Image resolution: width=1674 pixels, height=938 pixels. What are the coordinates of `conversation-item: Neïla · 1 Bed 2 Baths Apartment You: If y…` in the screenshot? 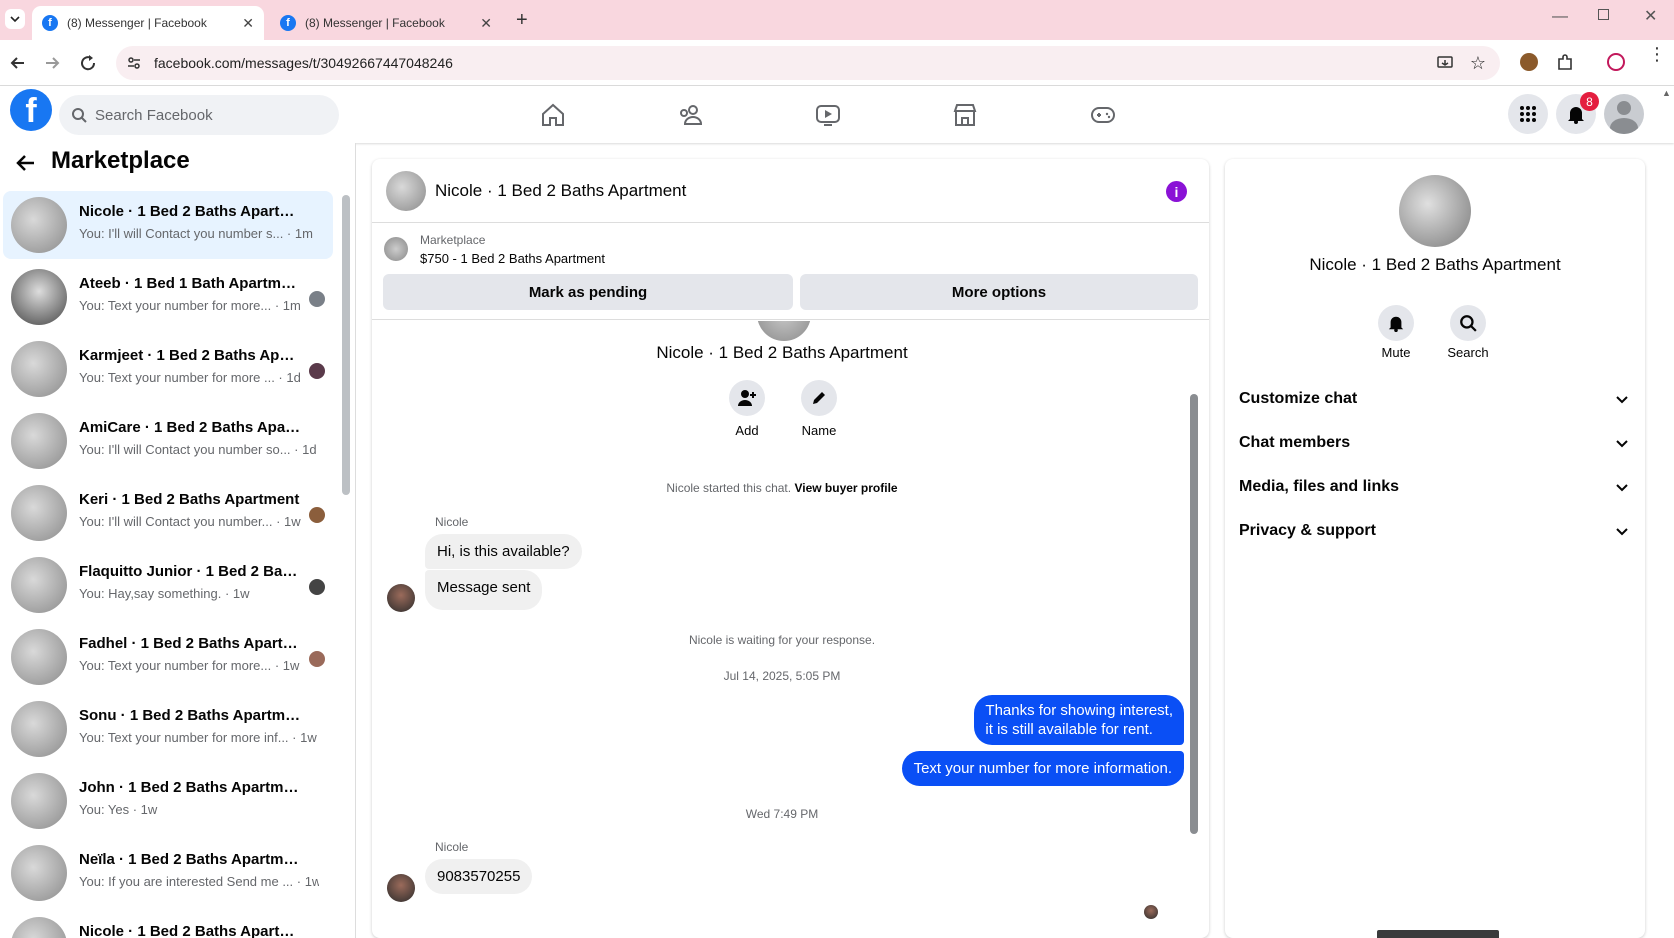 It's located at (168, 873).